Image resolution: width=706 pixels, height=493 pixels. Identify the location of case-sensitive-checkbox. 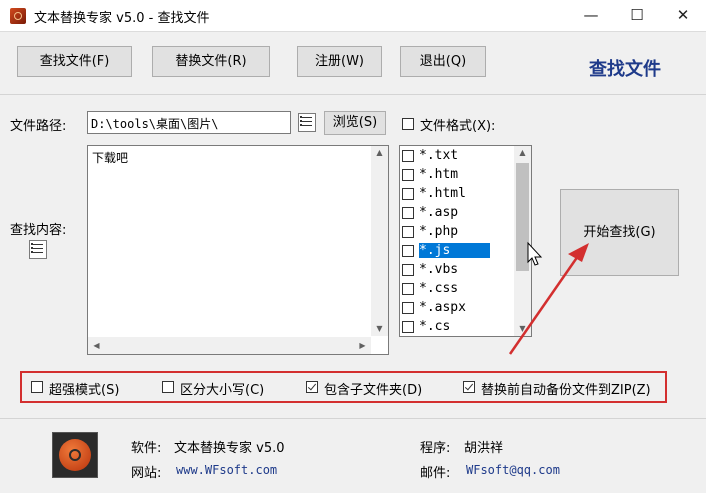
(168, 387).